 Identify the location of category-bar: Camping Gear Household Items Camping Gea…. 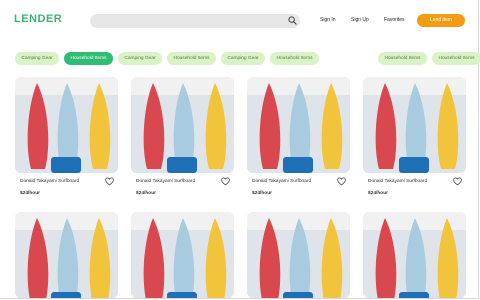
(240, 59).